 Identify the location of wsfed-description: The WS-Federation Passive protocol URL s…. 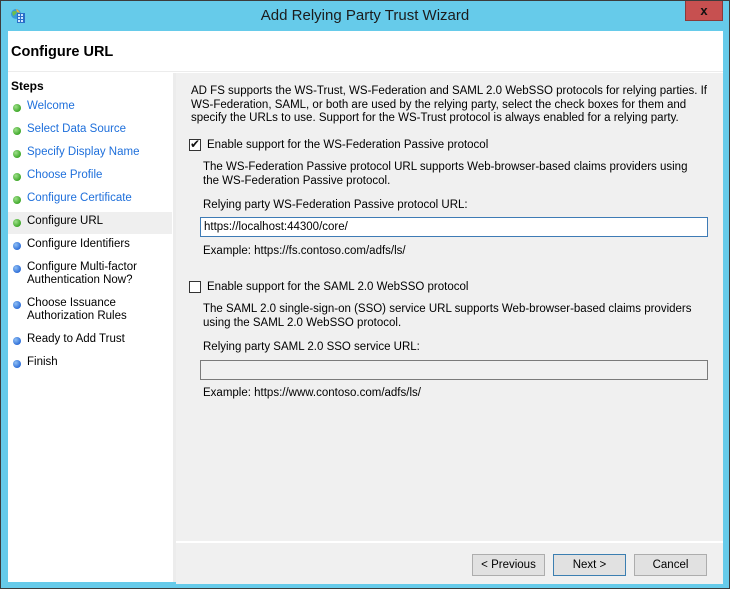
(445, 174).